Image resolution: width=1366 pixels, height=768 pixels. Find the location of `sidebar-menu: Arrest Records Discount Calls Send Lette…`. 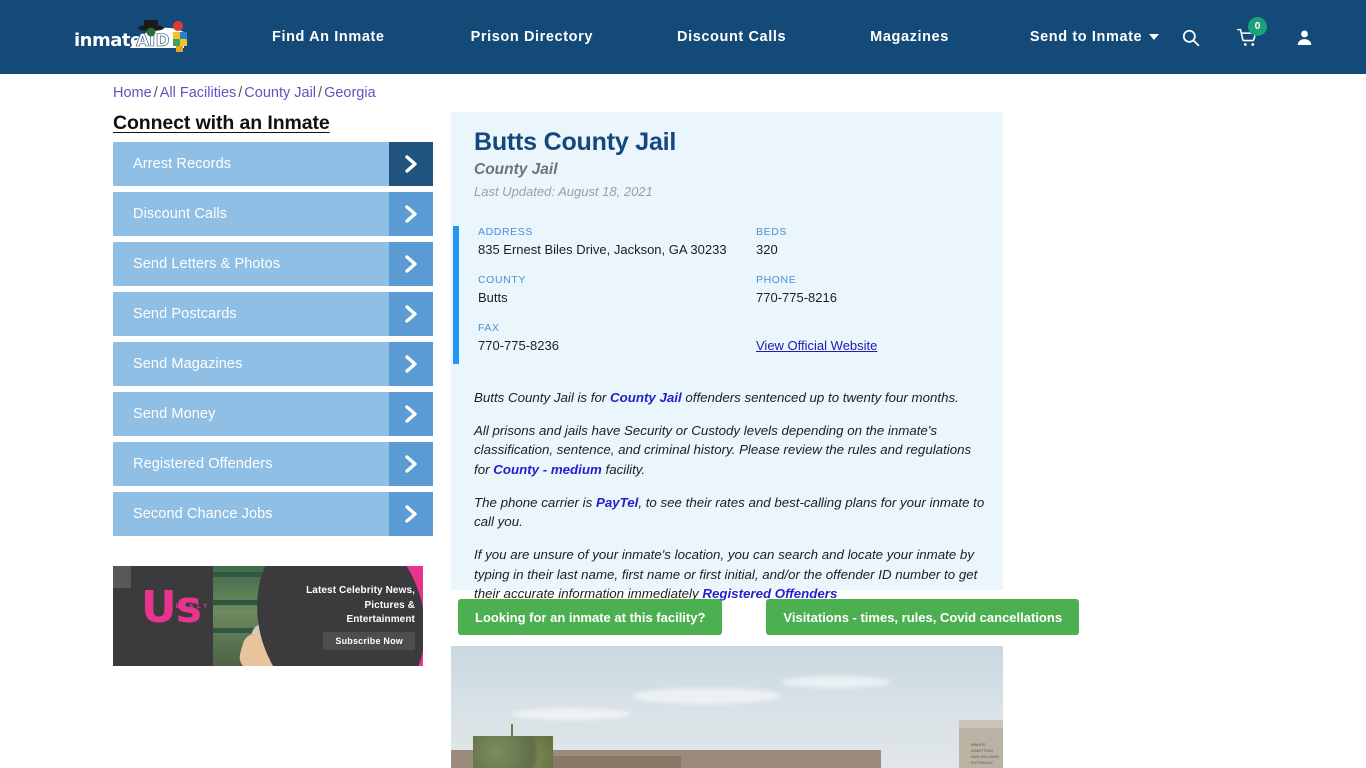

sidebar-menu: Arrest Records Discount Calls Send Lette… is located at coordinates (273, 342).